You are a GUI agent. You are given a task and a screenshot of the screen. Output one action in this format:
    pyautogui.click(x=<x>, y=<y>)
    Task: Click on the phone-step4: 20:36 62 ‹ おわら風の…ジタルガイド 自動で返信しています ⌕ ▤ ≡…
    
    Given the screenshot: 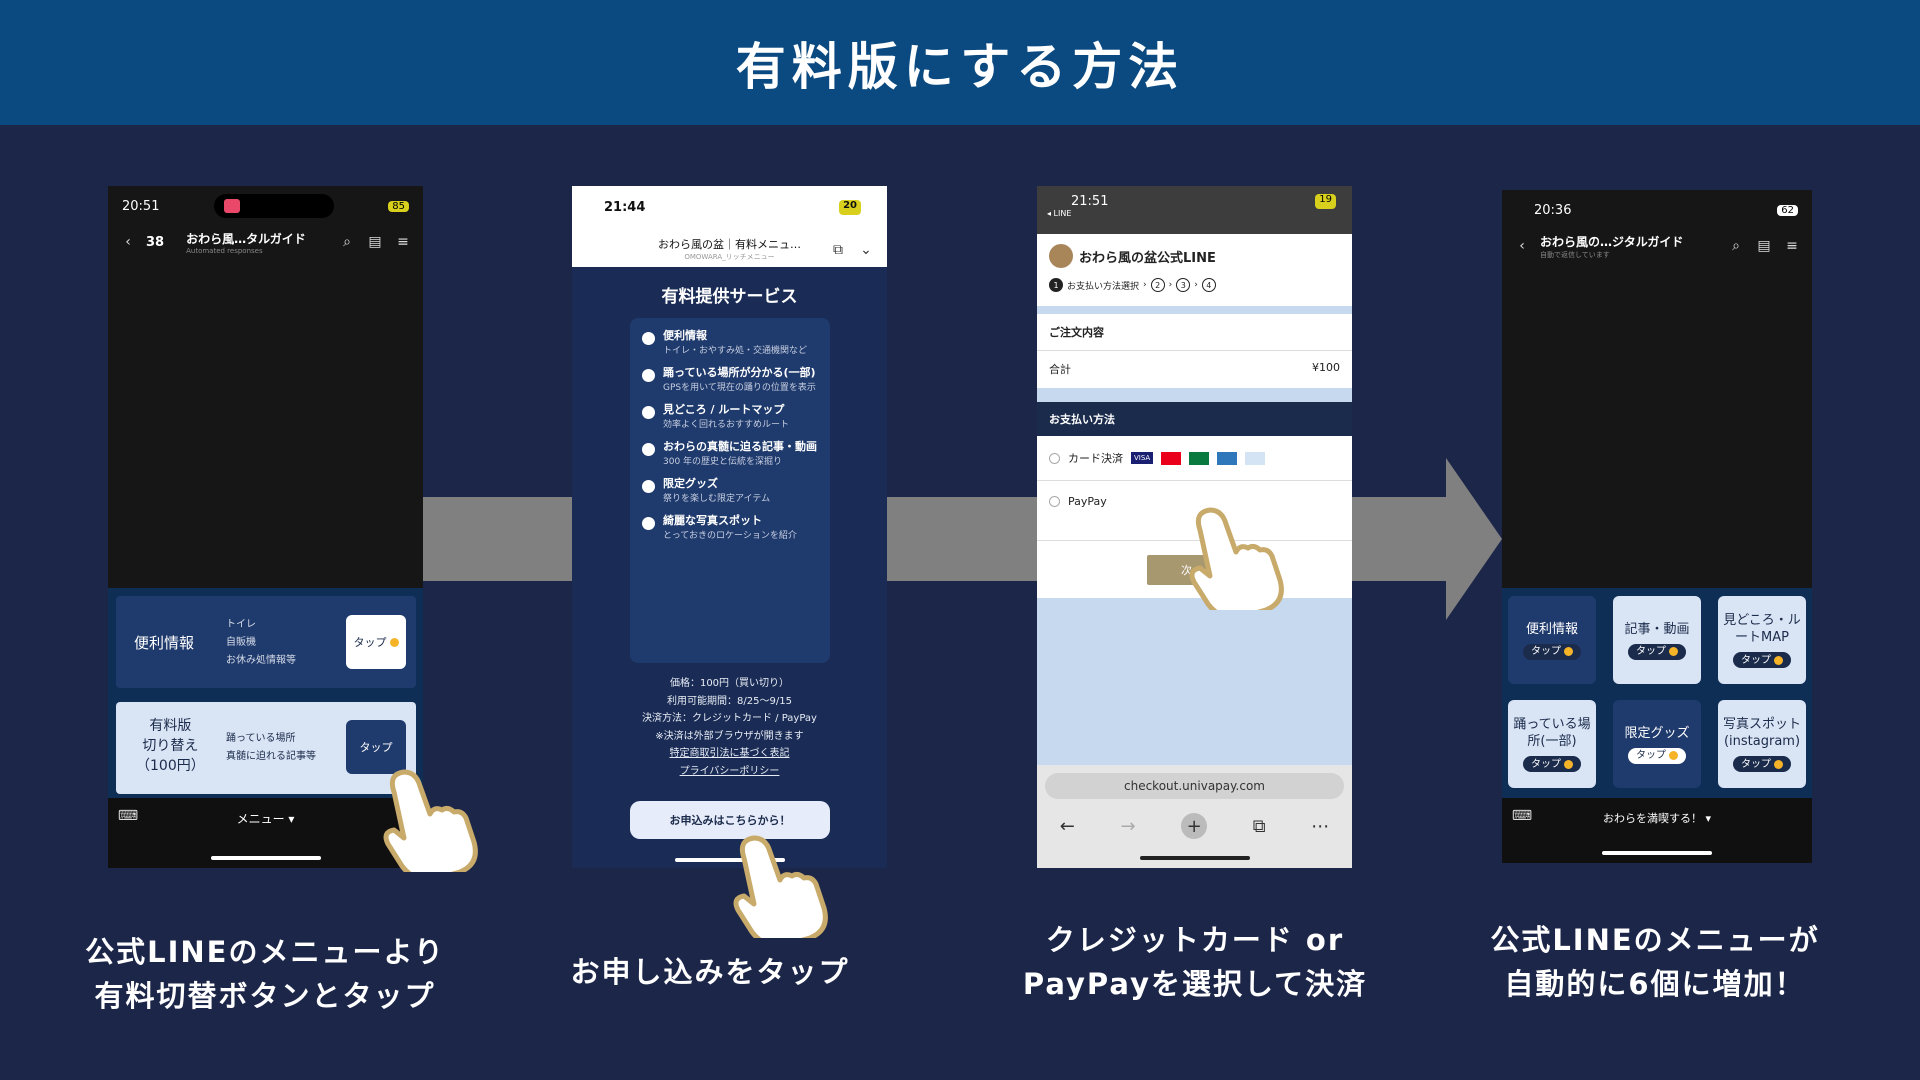 What is the action you would take?
    pyautogui.click(x=1657, y=526)
    